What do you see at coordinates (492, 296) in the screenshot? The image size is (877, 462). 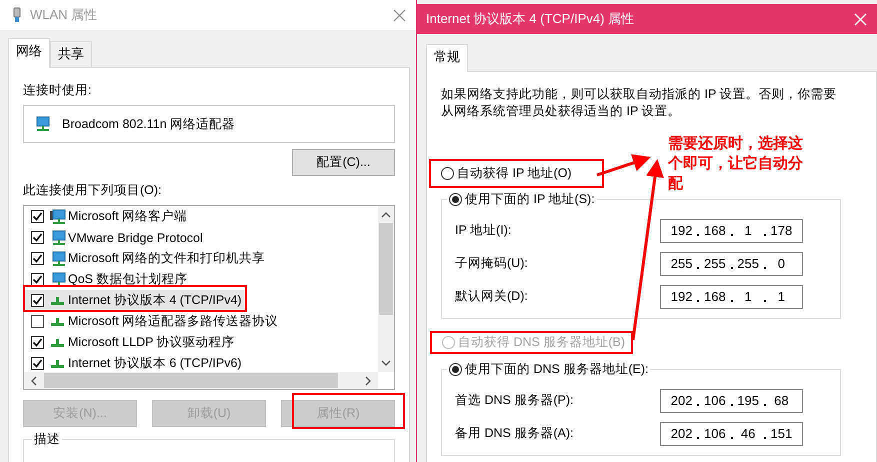 I see `field-label: 默认网关(D):` at bounding box center [492, 296].